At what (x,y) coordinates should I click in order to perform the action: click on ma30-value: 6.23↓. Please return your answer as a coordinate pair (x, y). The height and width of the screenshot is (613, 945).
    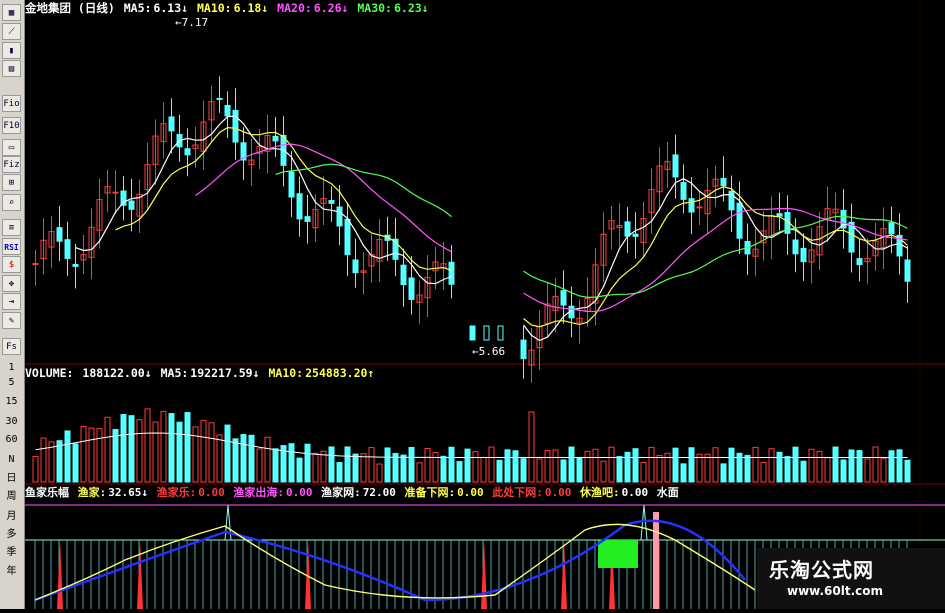
    Looking at the image, I should click on (411, 8).